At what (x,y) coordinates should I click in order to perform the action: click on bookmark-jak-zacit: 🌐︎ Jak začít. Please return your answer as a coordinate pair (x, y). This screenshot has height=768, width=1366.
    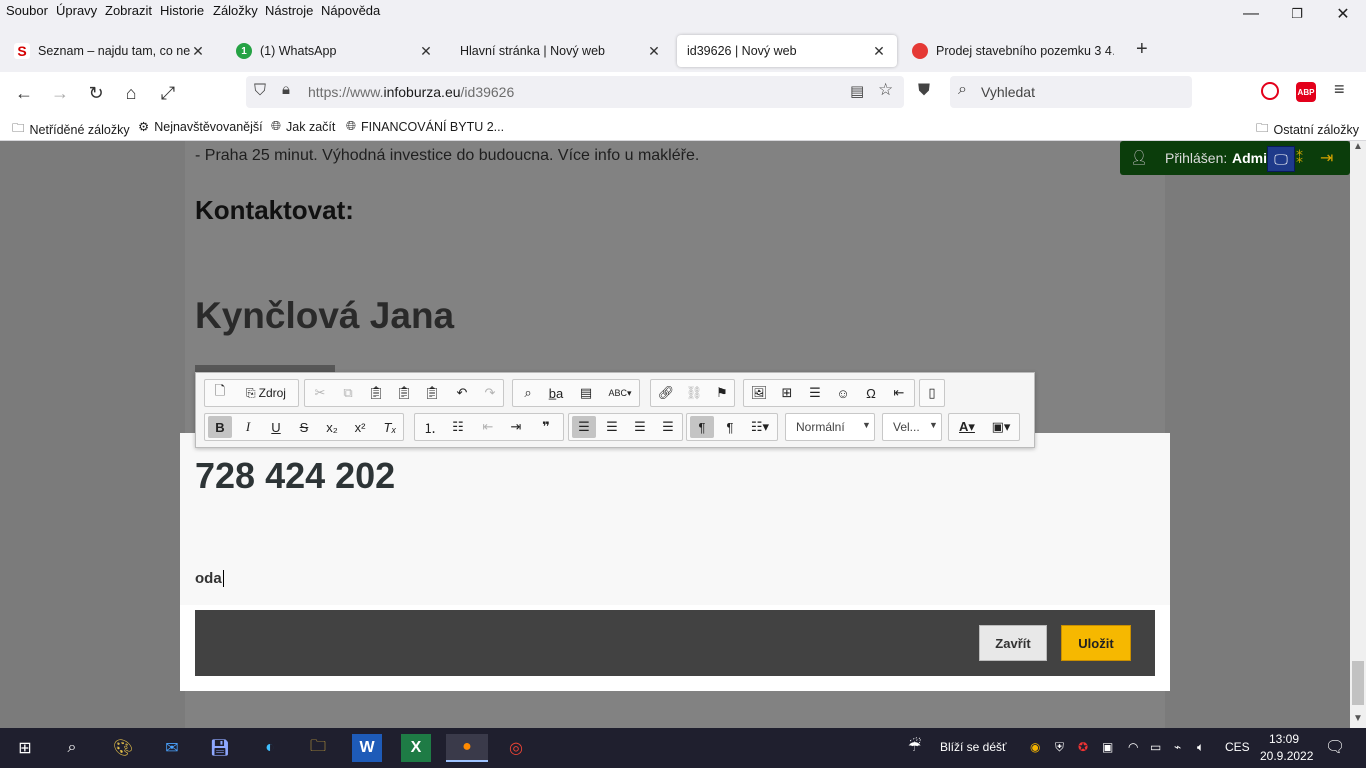
    Looking at the image, I should click on (303, 126).